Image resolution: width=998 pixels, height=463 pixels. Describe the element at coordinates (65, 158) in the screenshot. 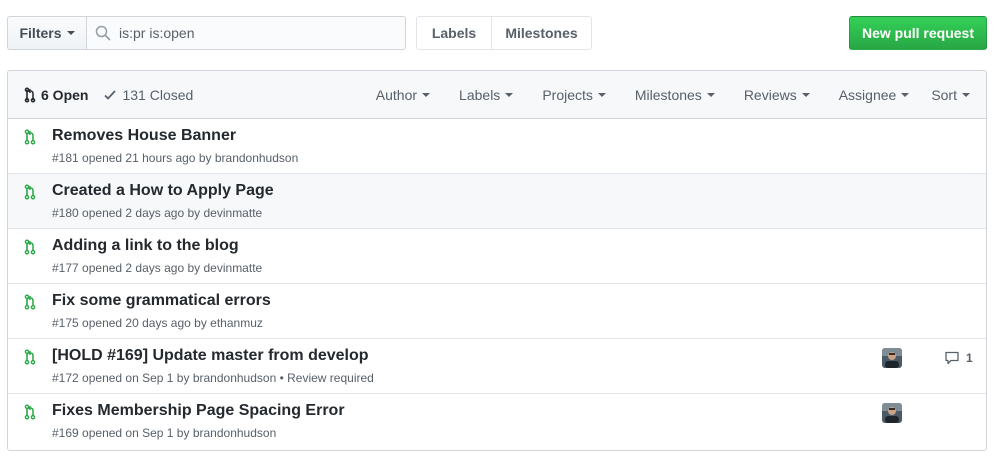

I see `pull-request-number: #181` at that location.